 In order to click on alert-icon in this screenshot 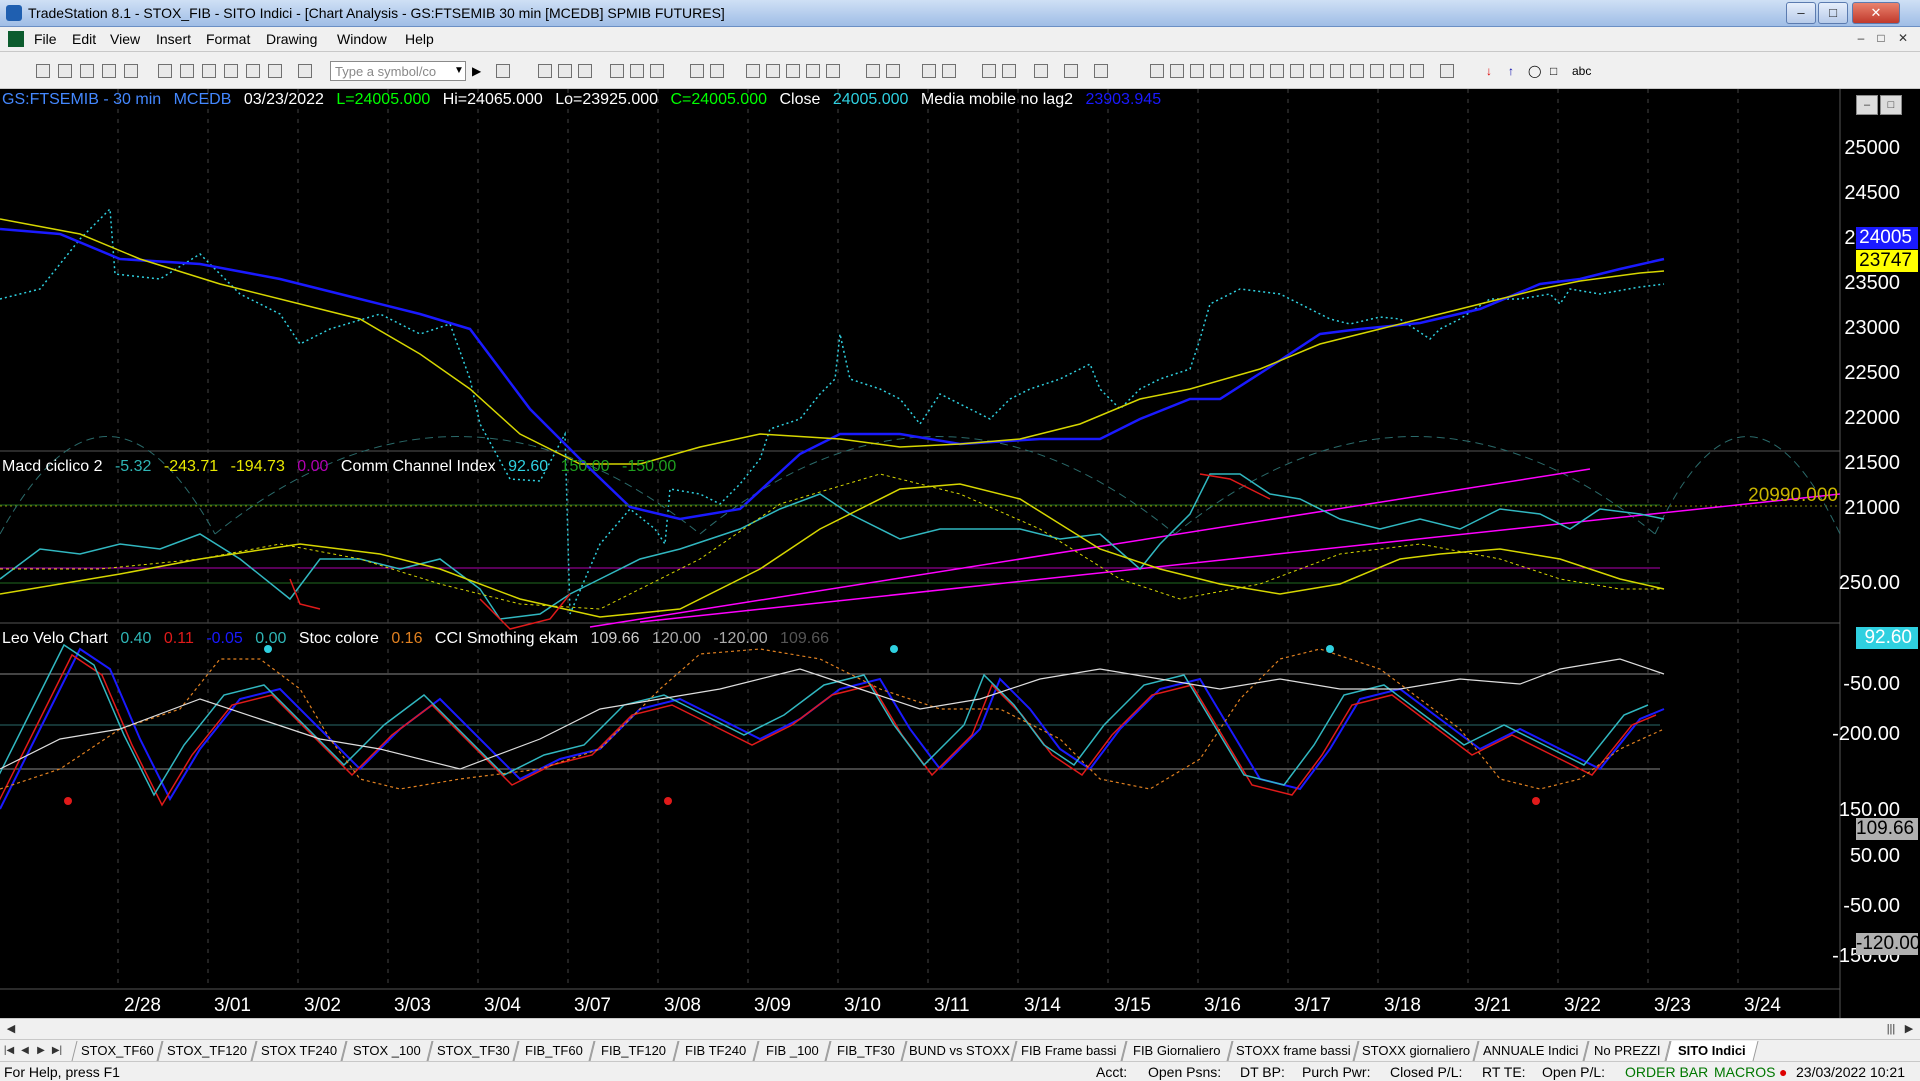, I will do `click(1101, 71)`.